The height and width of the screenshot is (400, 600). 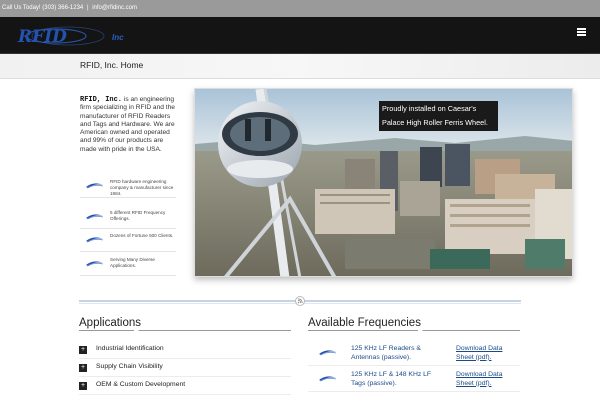 I want to click on email-link: info@rfidinc.com, so click(x=114, y=8).